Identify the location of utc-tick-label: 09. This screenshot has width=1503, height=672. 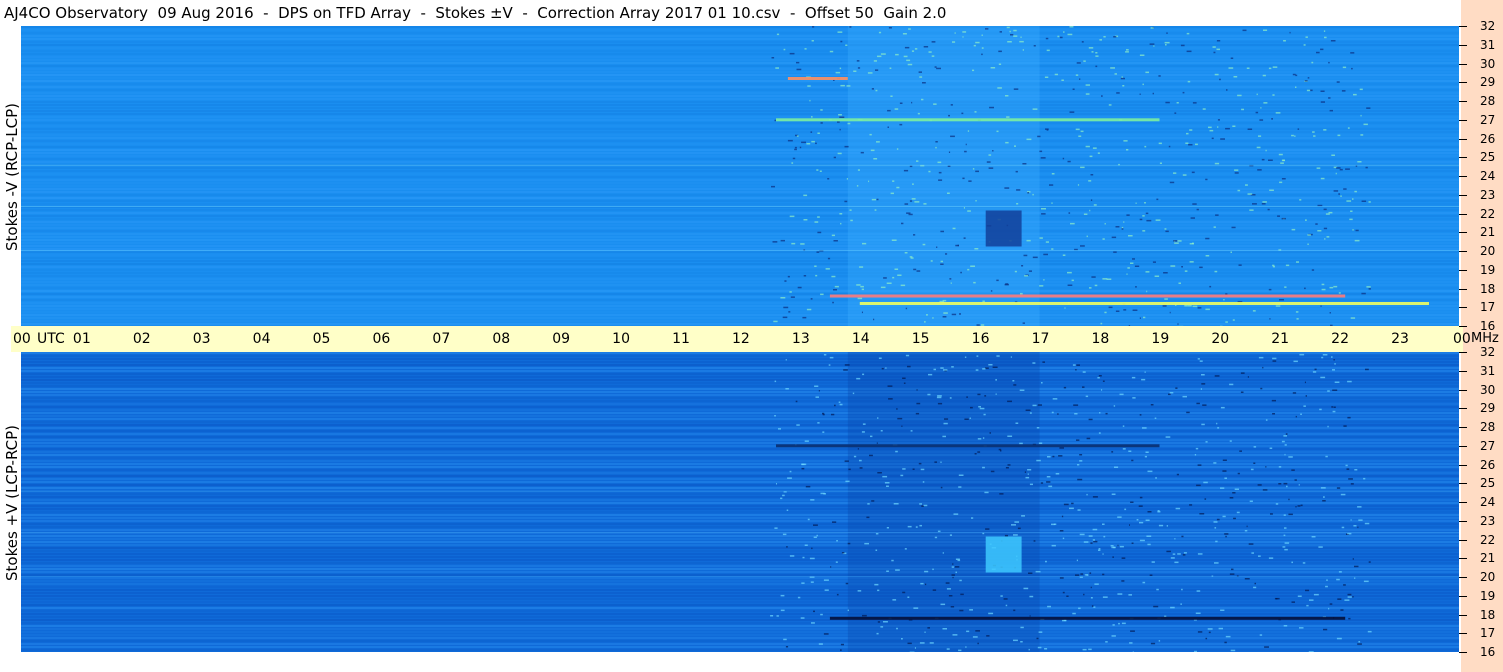
(561, 339).